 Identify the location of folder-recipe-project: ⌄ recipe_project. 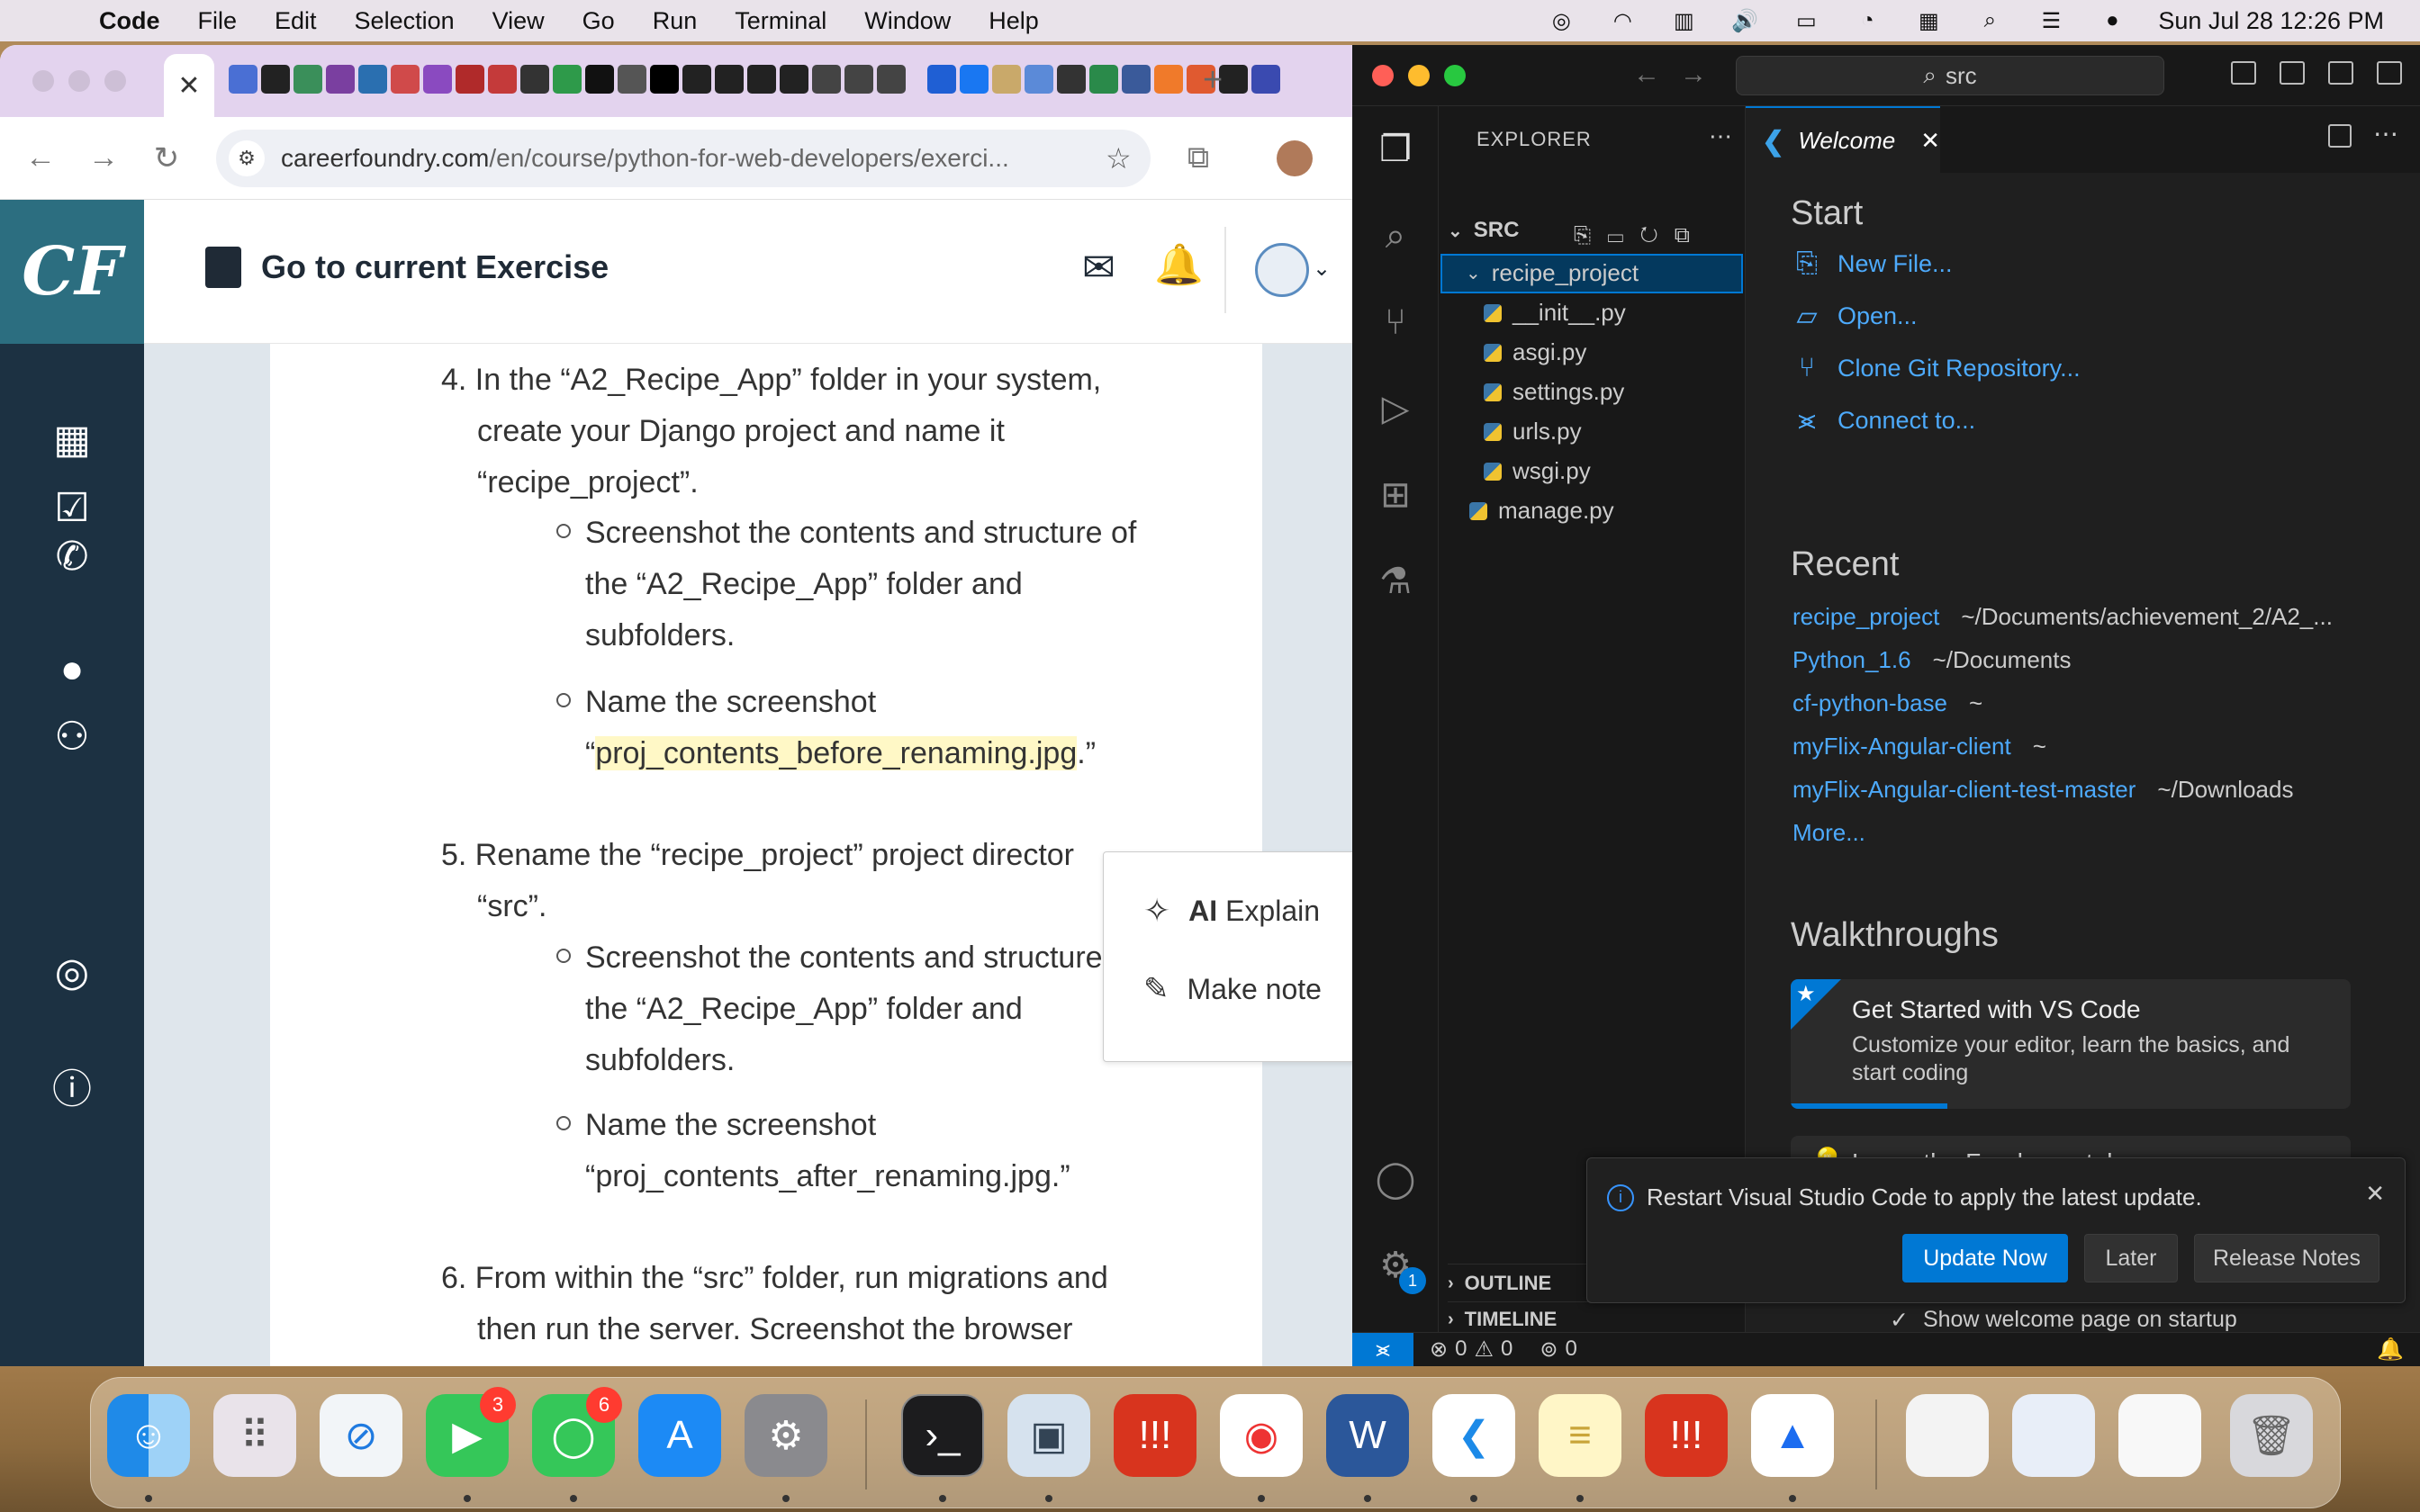
(1552, 273).